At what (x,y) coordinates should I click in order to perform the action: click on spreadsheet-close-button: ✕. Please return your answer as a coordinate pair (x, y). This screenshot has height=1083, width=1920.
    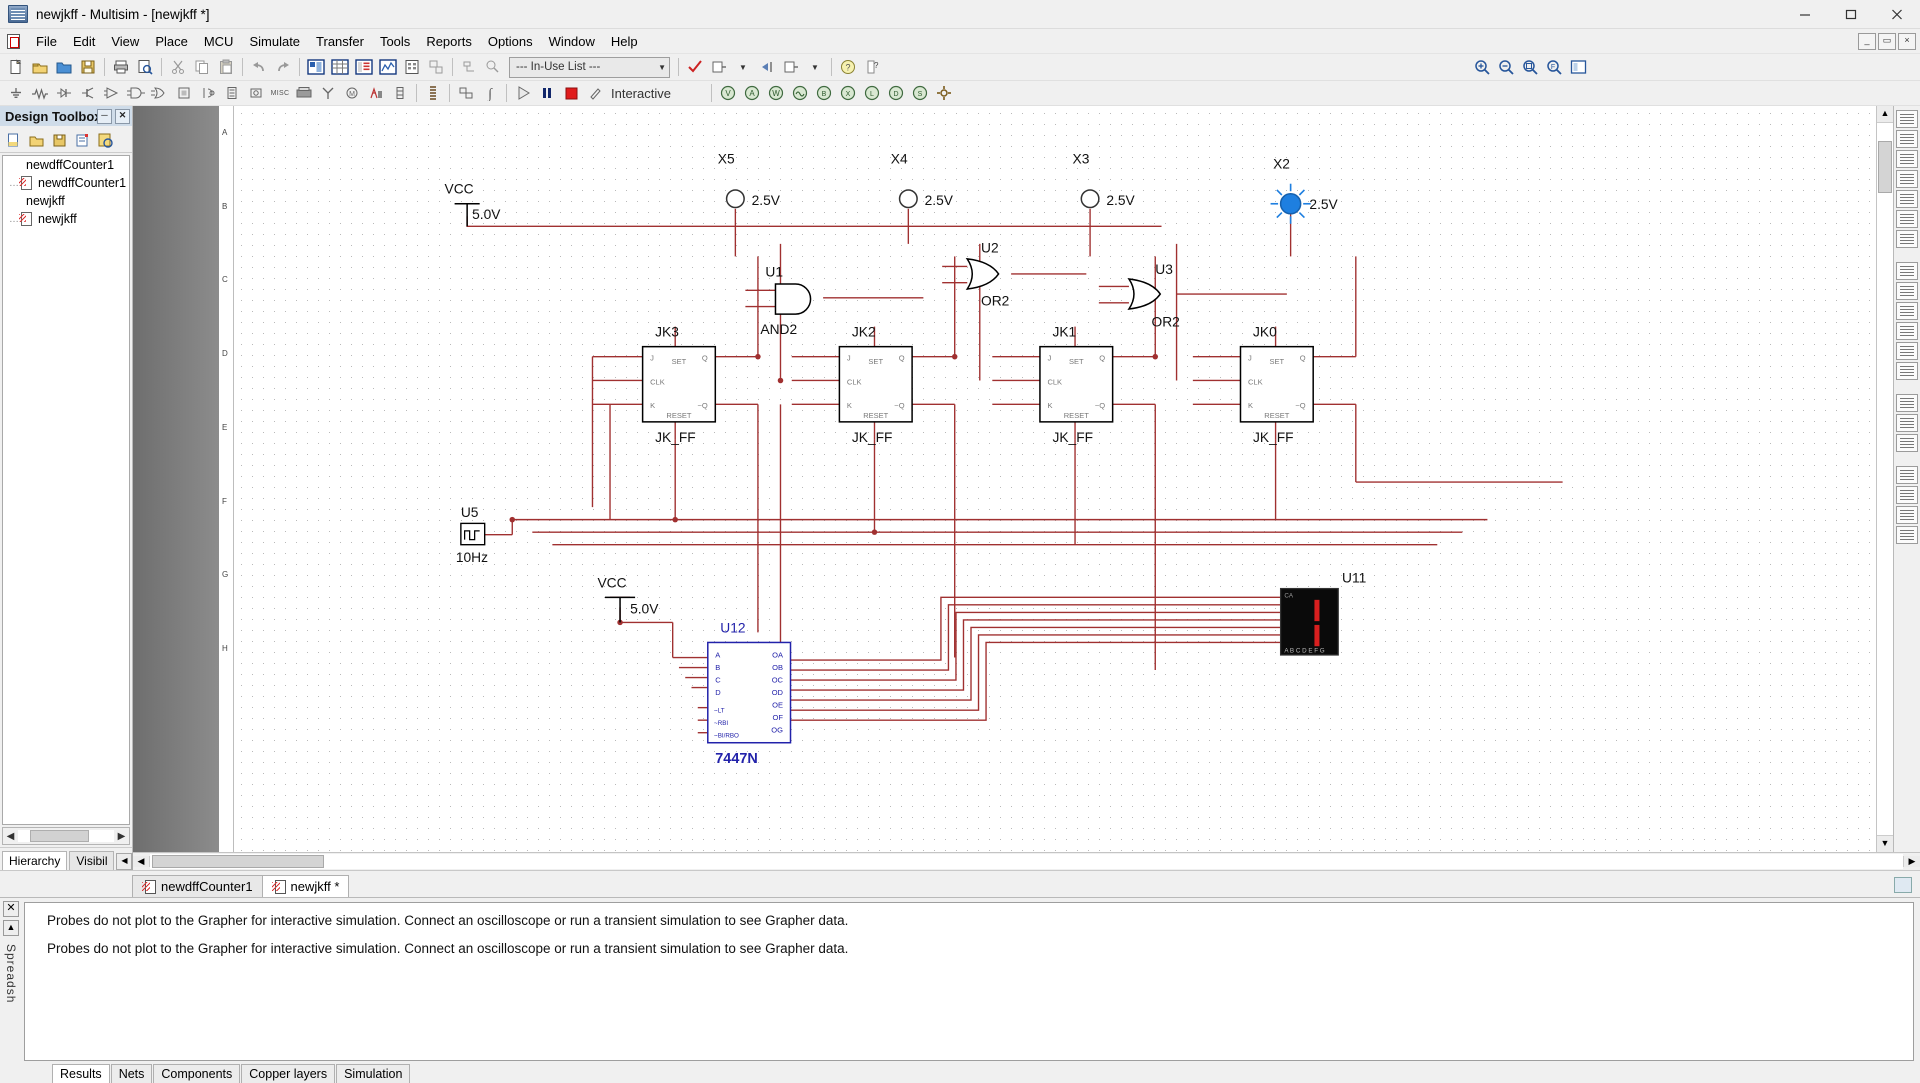
    Looking at the image, I should click on (11, 909).